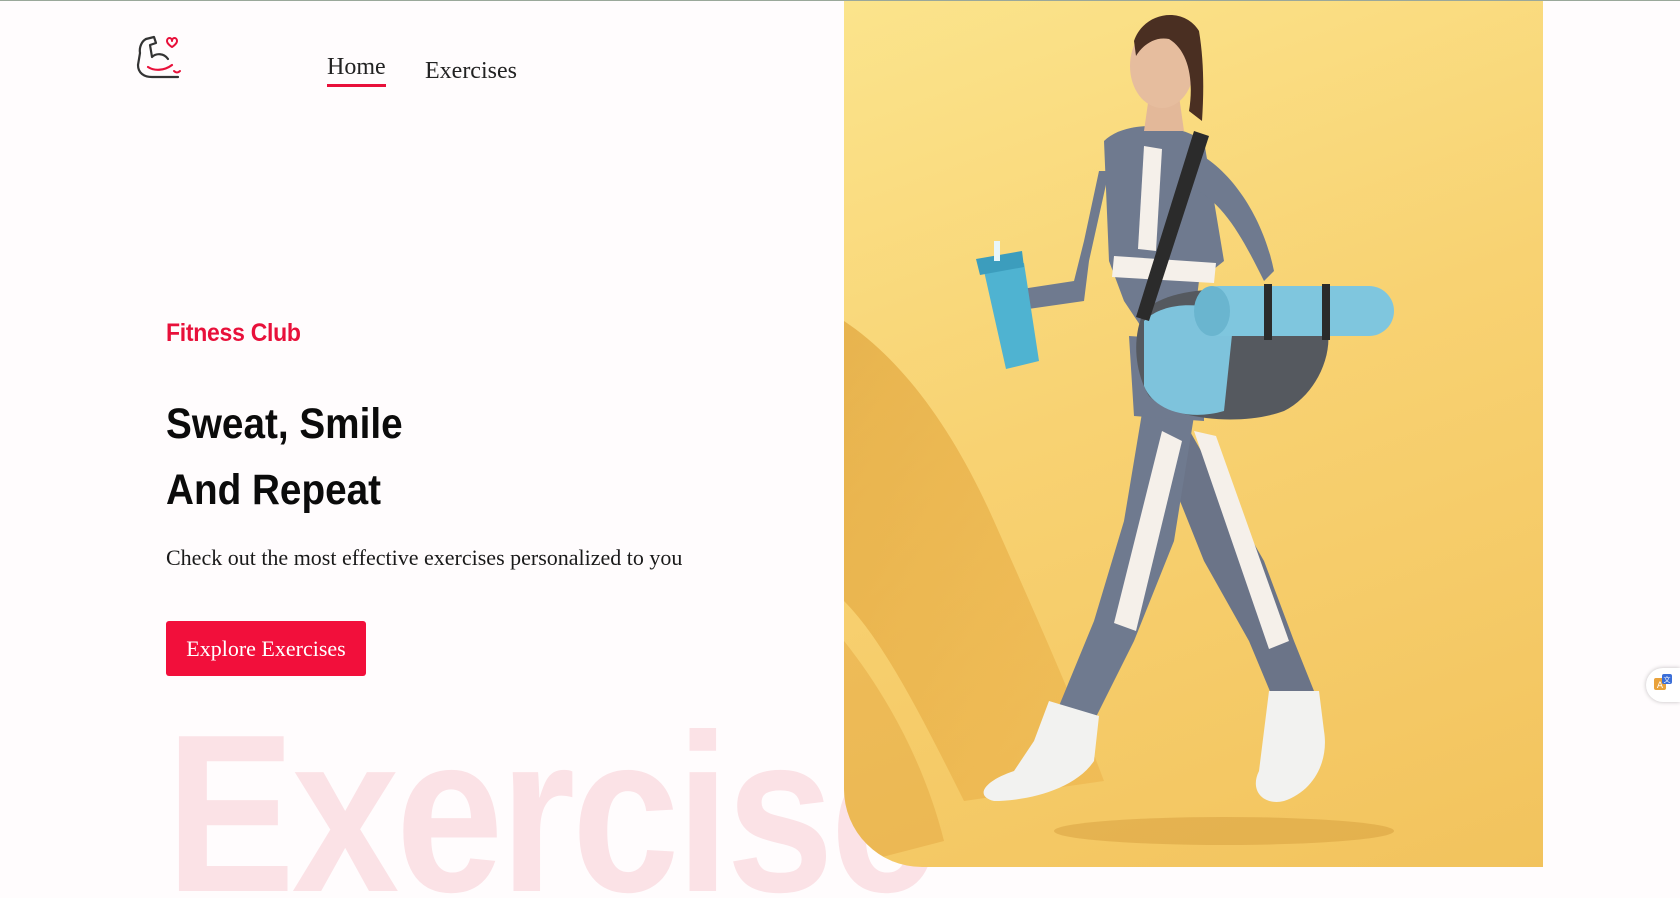 Image resolution: width=1680 pixels, height=898 pixels. Describe the element at coordinates (284, 424) in the screenshot. I see `hero-headline-line1: Sweat, Smile` at that location.